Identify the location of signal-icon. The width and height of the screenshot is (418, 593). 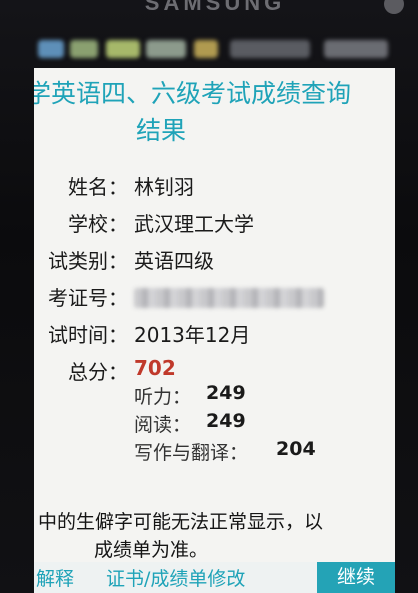
(270, 49).